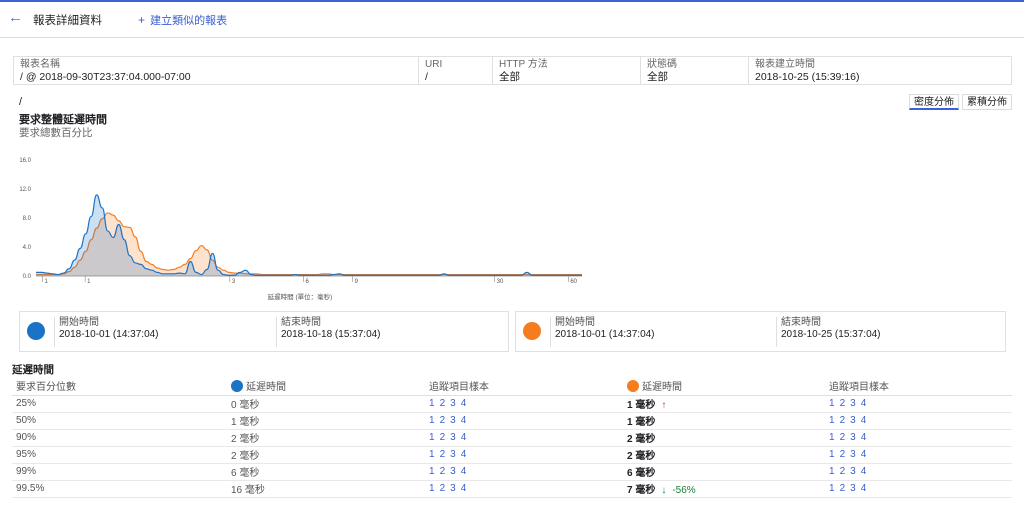  I want to click on samples-a-header: 追蹤項目樣本, so click(524, 386).